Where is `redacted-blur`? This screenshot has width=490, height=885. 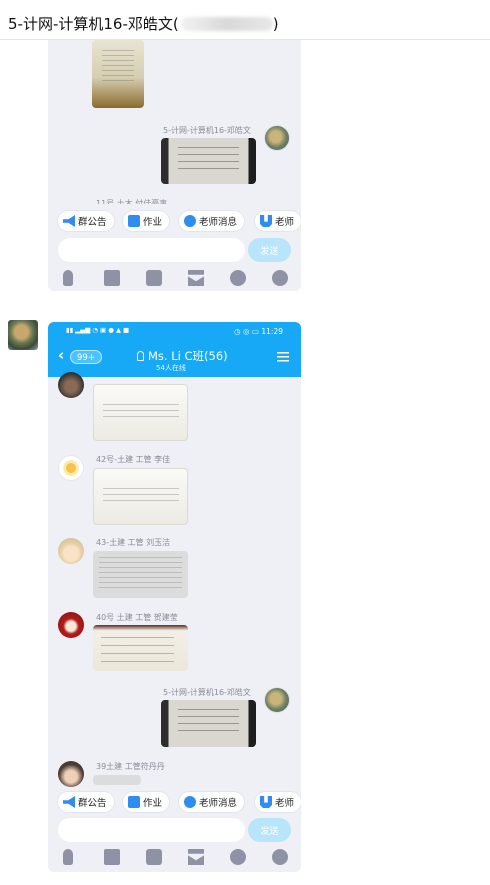 redacted-blur is located at coordinates (226, 24).